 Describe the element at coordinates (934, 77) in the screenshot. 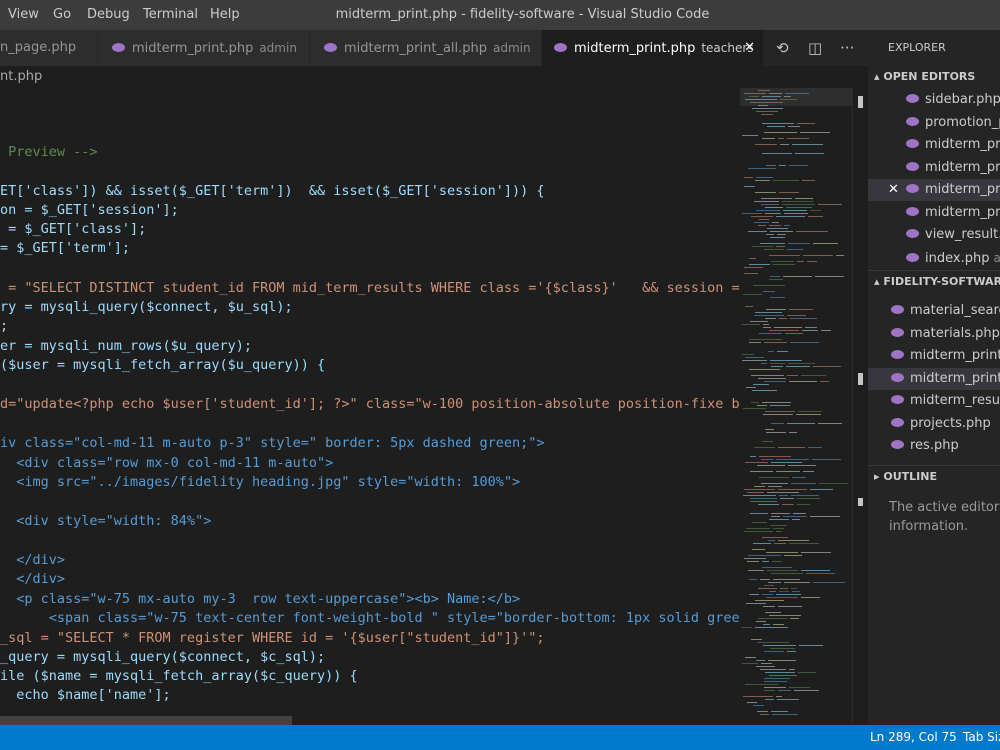

I see `open-editors-header: ▴ OPEN EDITORS` at that location.